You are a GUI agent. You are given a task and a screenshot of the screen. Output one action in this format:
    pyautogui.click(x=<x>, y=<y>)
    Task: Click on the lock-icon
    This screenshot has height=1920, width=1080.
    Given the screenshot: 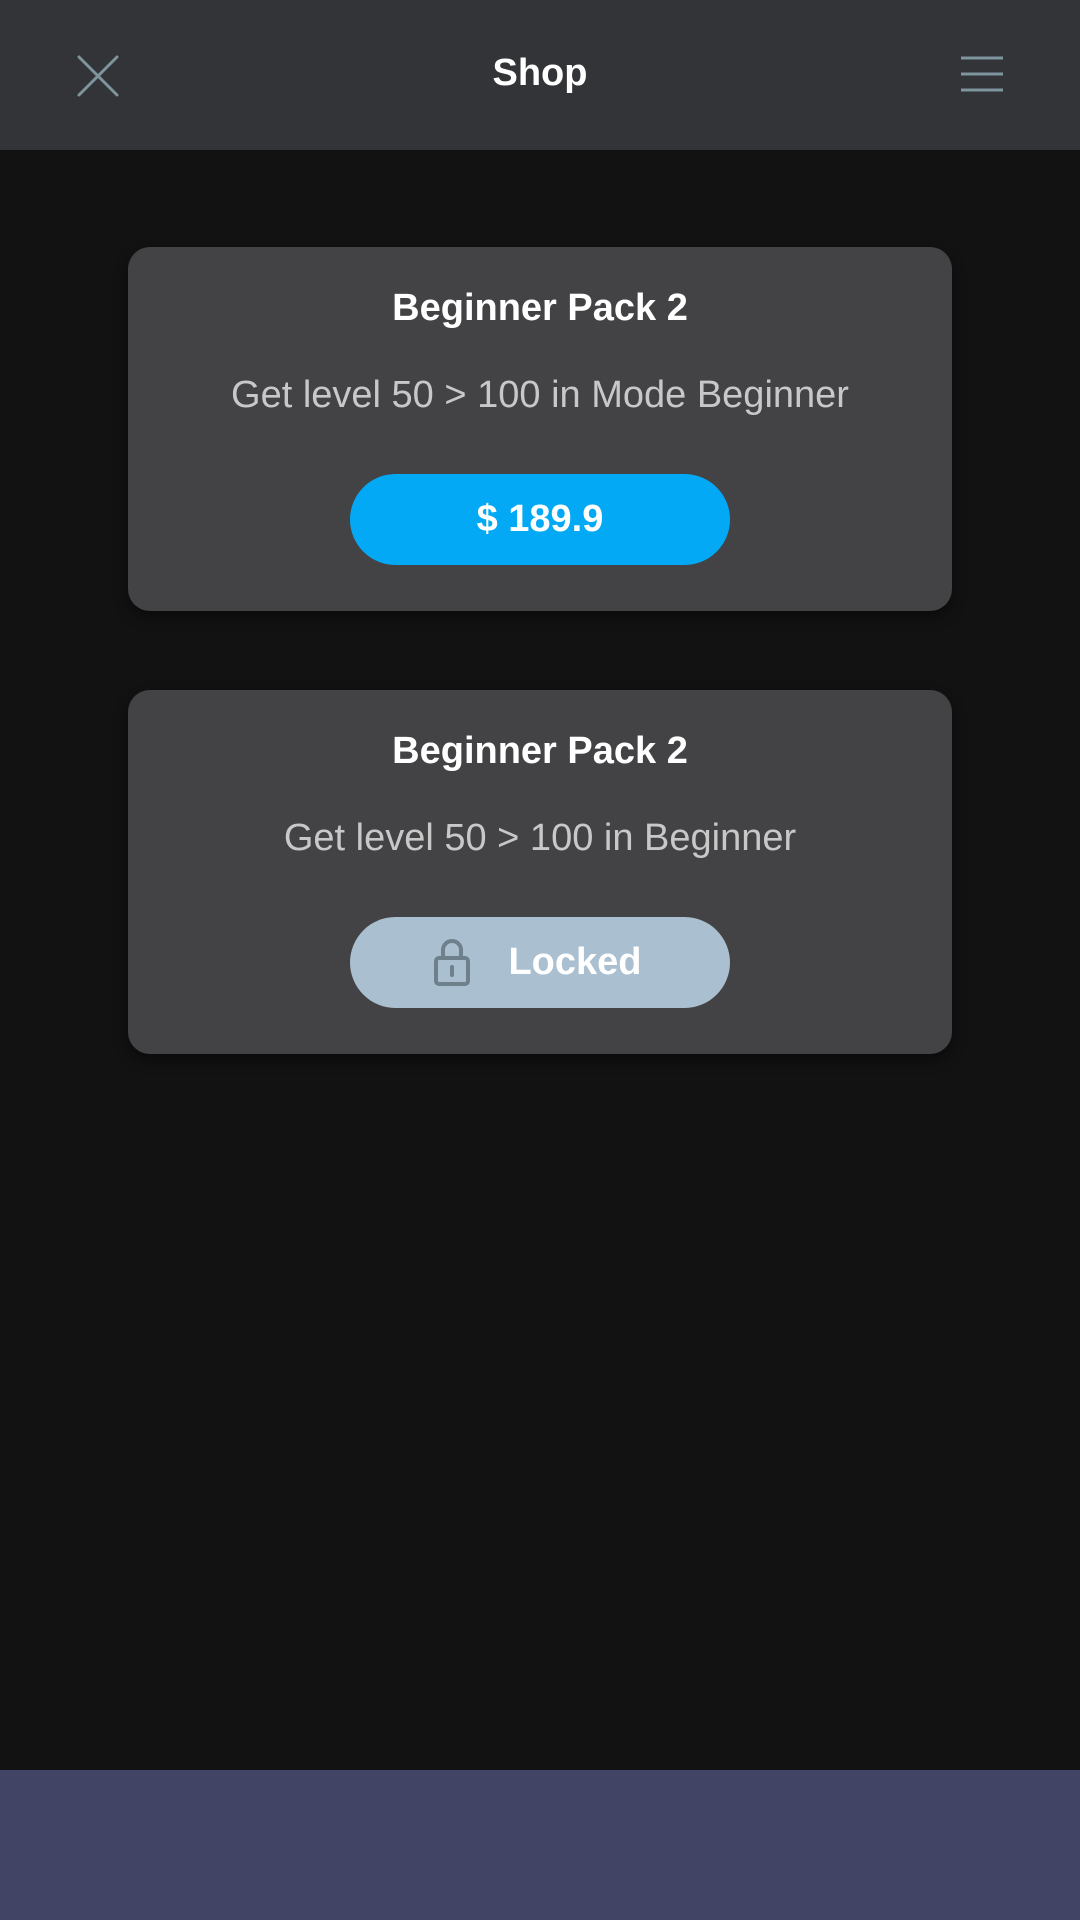 What is the action you would take?
    pyautogui.click(x=452, y=962)
    